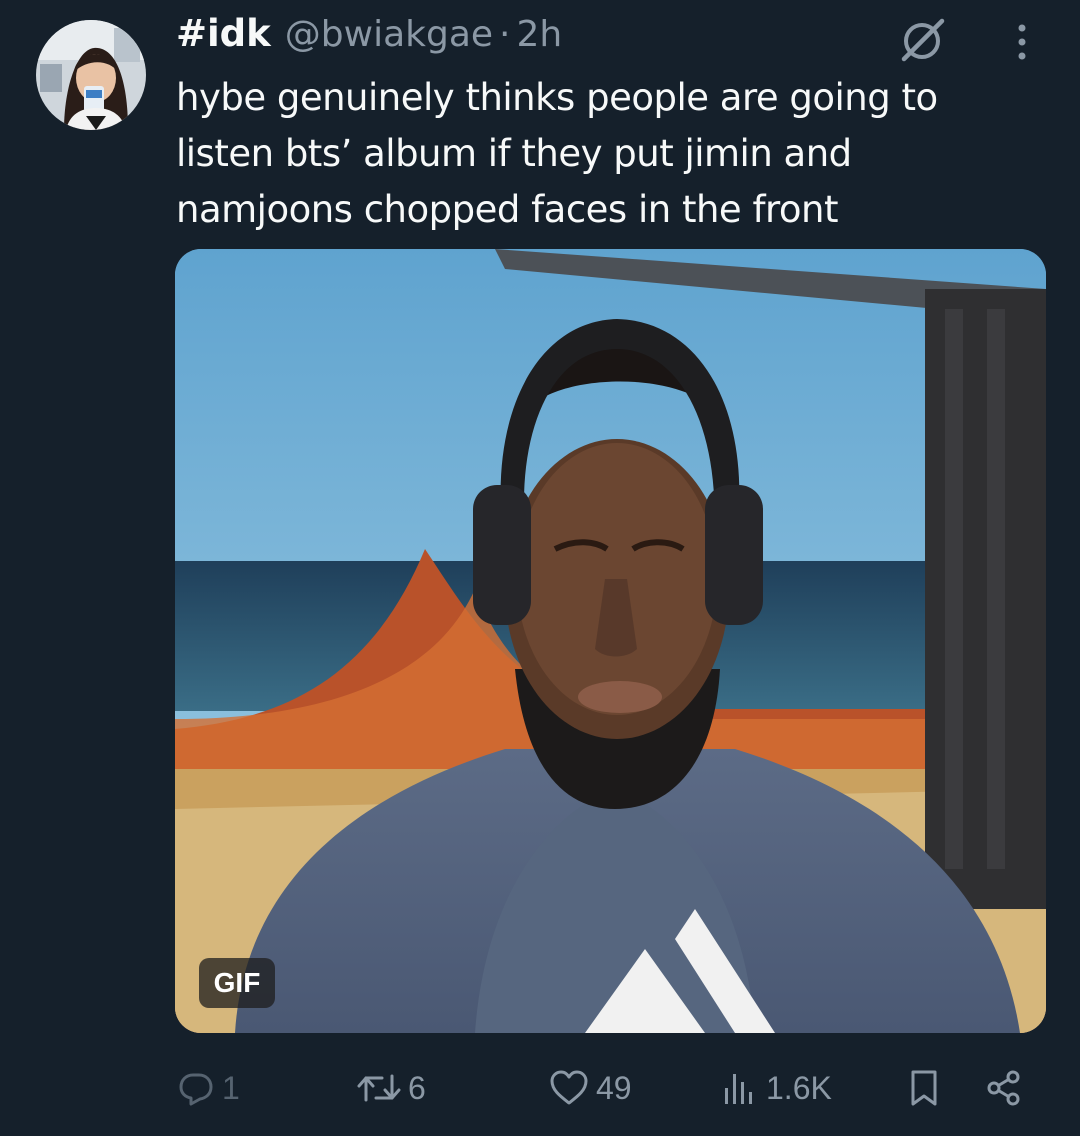  What do you see at coordinates (379, 1088) in the screenshot?
I see `retweet-icon` at bounding box center [379, 1088].